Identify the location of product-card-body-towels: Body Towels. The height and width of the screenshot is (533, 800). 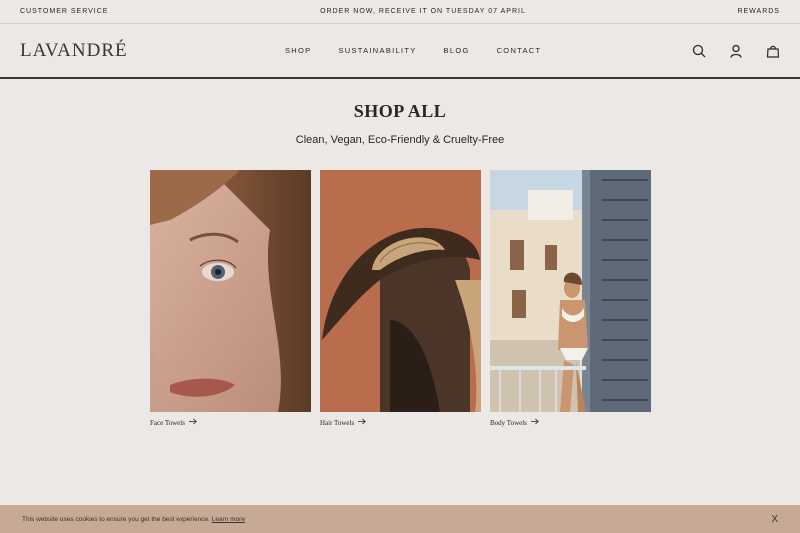
(570, 298).